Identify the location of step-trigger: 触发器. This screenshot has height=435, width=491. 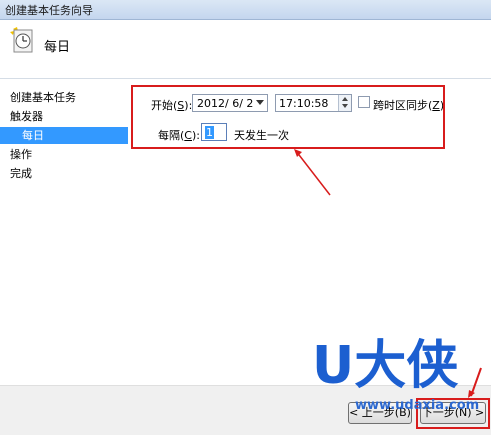
(64, 116).